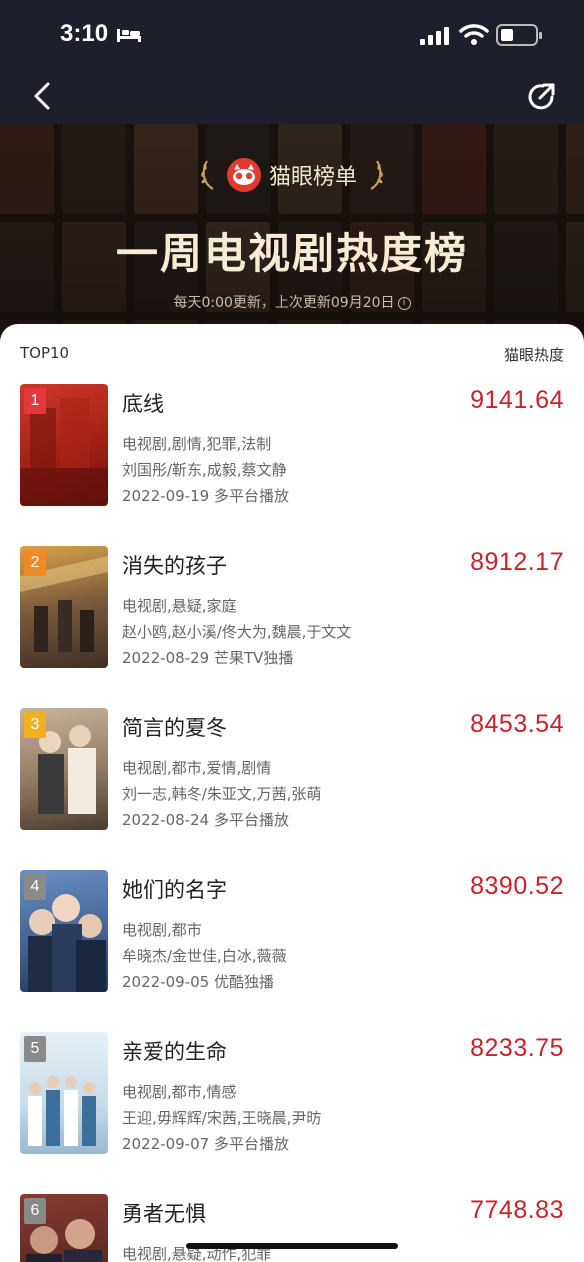 Image resolution: width=584 pixels, height=1262 pixels. What do you see at coordinates (517, 562) in the screenshot?
I see `heat-score: 8912.17` at bounding box center [517, 562].